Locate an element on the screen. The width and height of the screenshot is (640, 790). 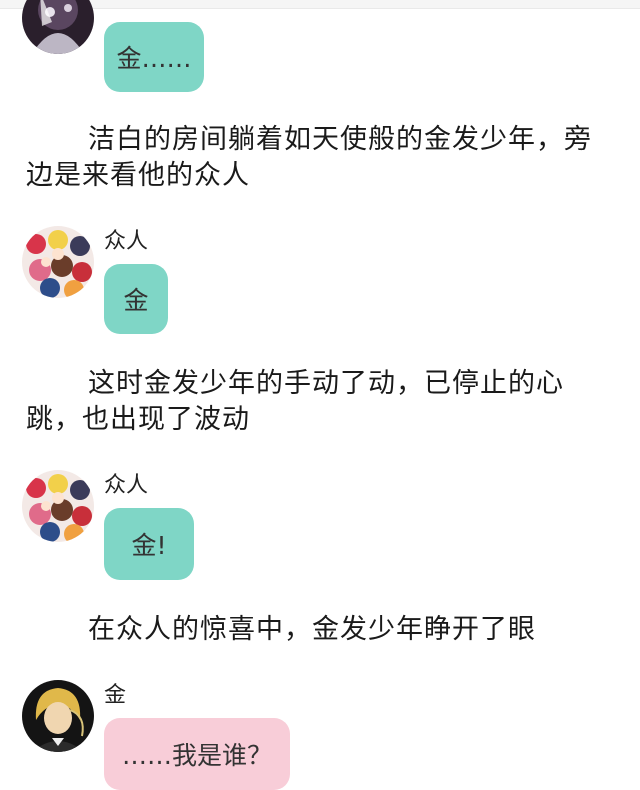
narration-text: 在众人的惊喜中，金发少年睁开了眼 is located at coordinates (312, 630).